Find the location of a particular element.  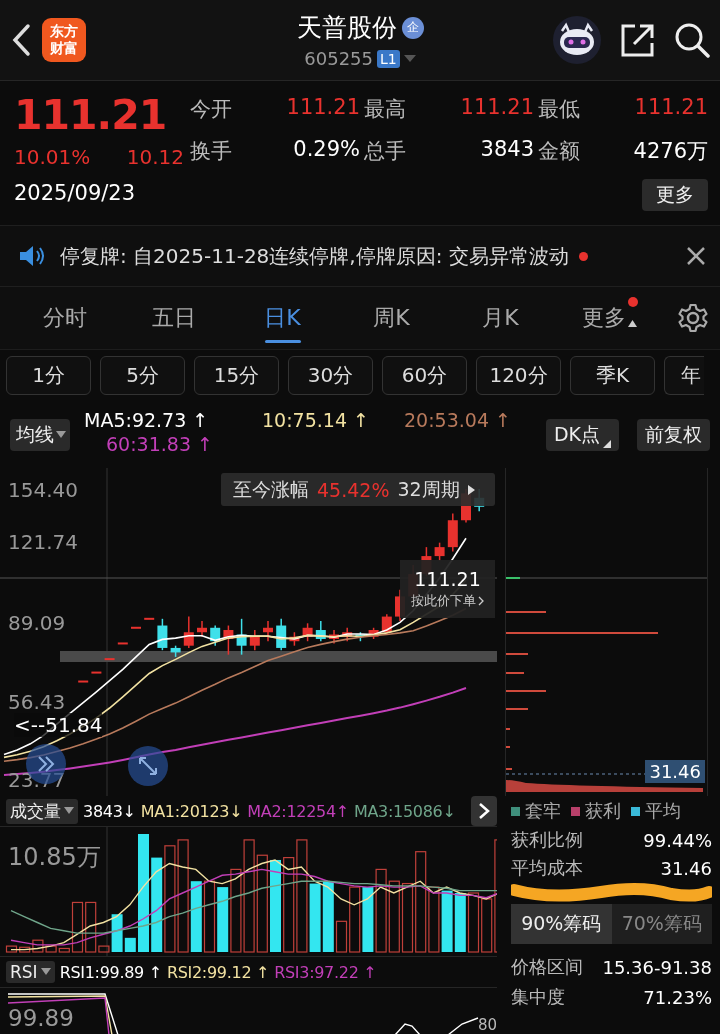

period-button: 15分 is located at coordinates (236, 375).